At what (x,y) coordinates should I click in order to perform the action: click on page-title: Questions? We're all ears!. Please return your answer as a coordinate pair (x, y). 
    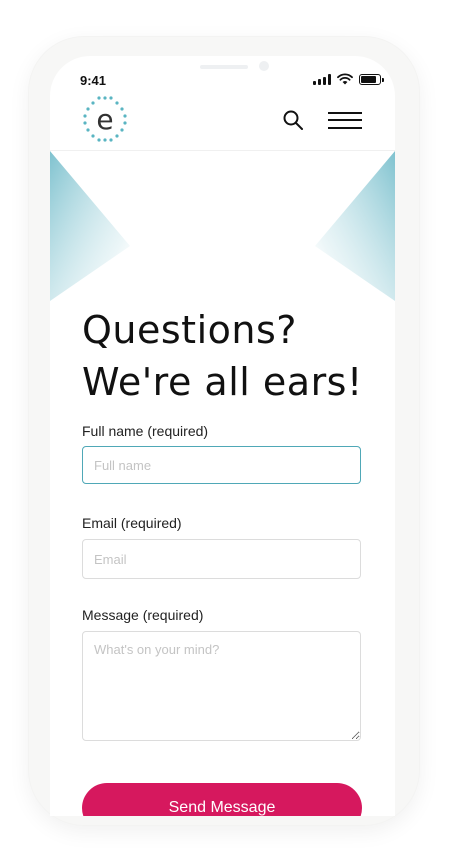
    Looking at the image, I should click on (232, 356).